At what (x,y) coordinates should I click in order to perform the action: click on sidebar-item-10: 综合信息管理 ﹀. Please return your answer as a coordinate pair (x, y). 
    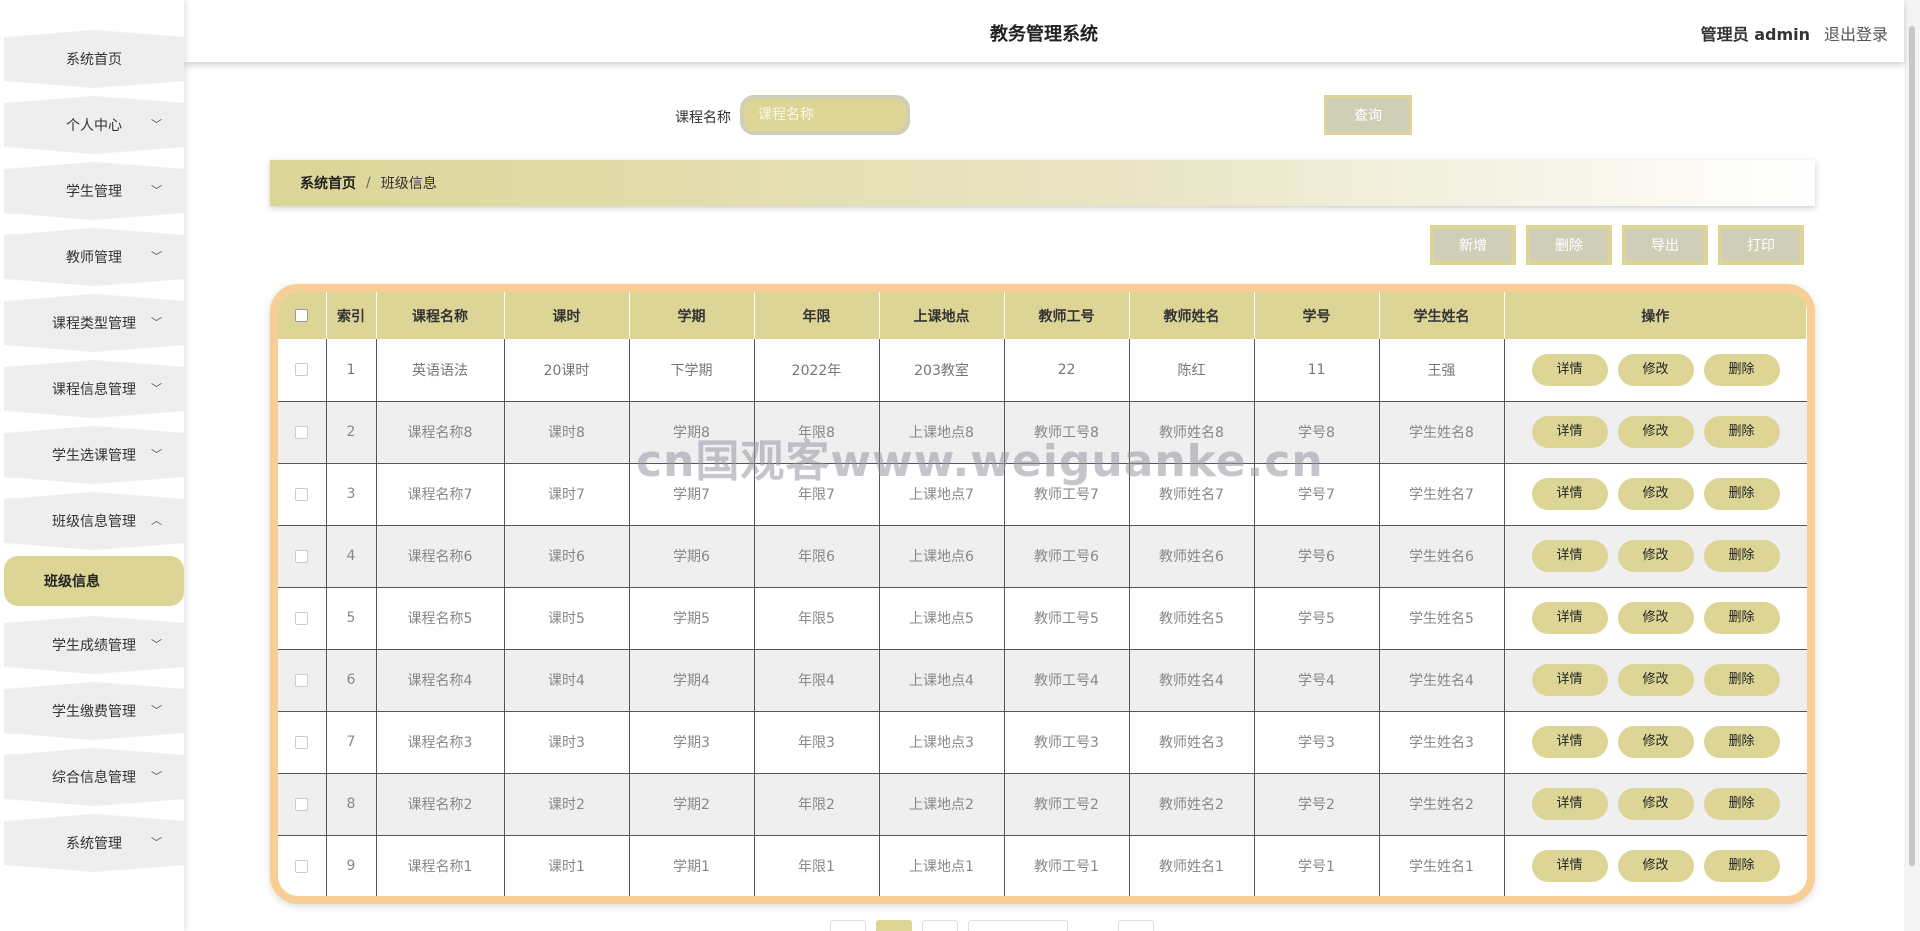
    Looking at the image, I should click on (94, 777).